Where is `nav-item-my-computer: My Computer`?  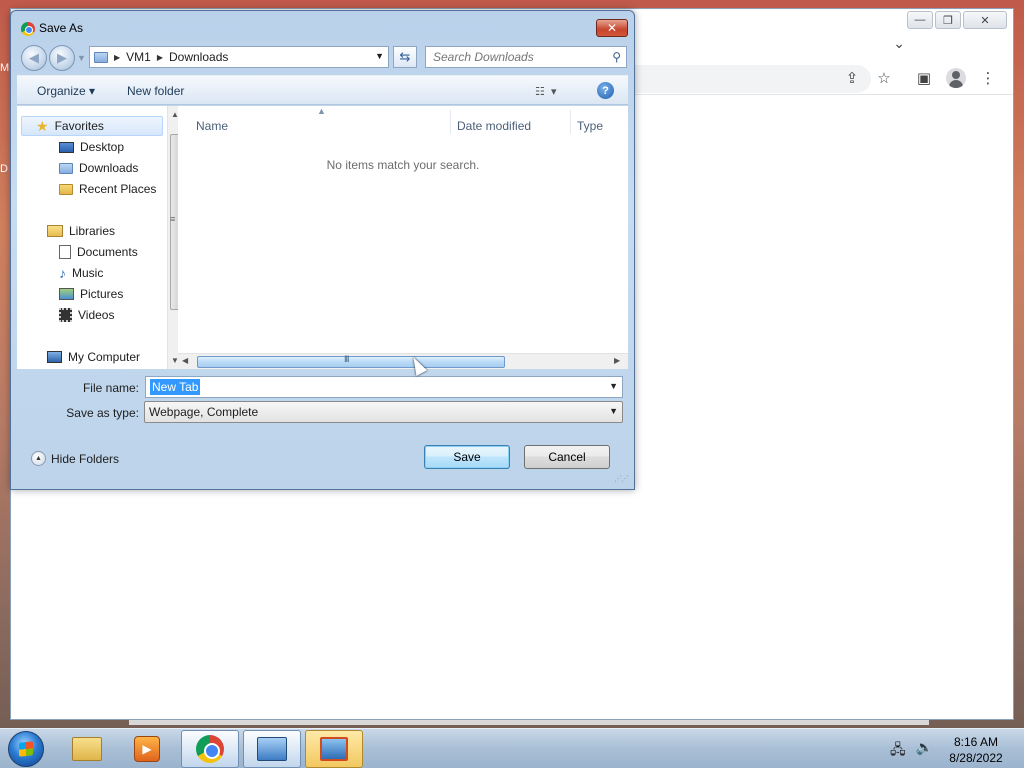
nav-item-my-computer: My Computer is located at coordinates (93, 357).